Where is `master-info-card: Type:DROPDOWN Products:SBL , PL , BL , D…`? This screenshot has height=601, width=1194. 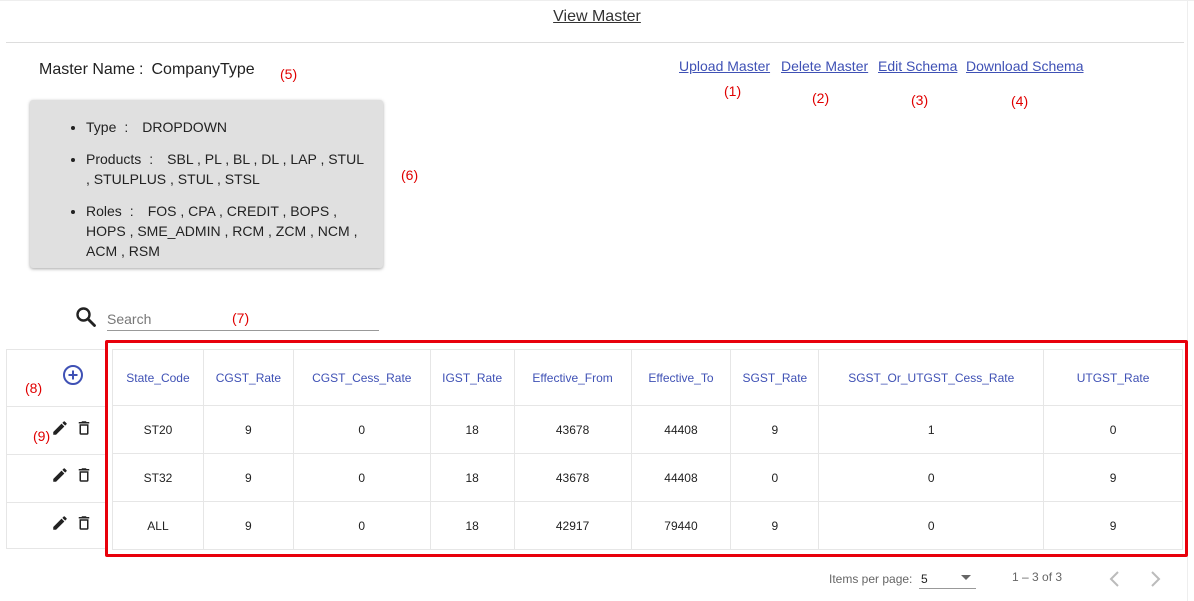
master-info-card: Type:DROPDOWN Products:SBL , PL , BL , D… is located at coordinates (206, 184).